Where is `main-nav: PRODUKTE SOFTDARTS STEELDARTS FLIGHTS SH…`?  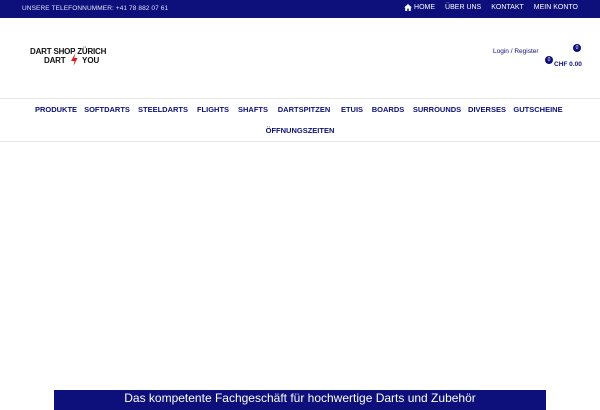 main-nav: PRODUKTE SOFTDARTS STEELDARTS FLIGHTS SH… is located at coordinates (300, 120).